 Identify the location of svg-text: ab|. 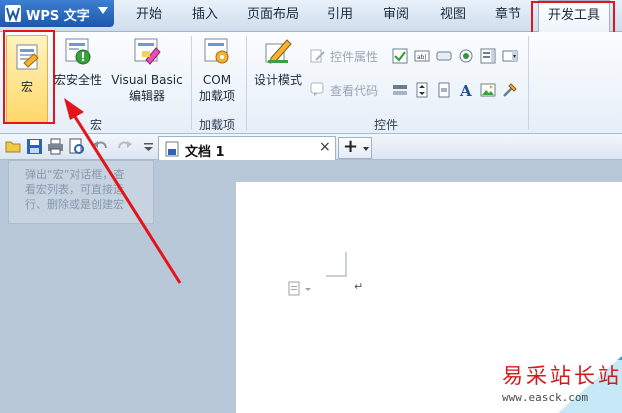
(422, 57).